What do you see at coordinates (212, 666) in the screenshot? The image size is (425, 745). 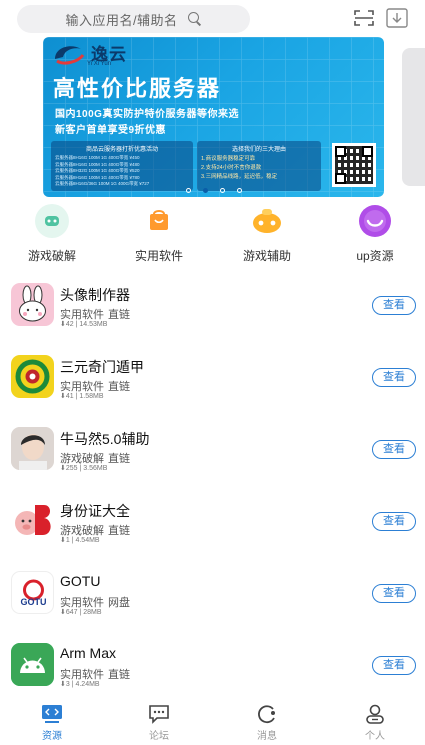 I see `list-item: Arm Max 实用软件 直链 ⬇3 | 4.24MB 查看` at bounding box center [212, 666].